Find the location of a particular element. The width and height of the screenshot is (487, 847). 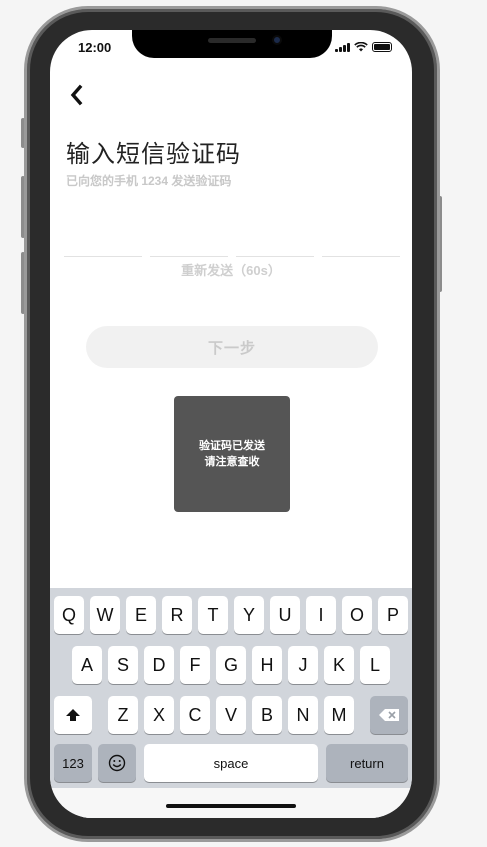

key-j: J is located at coordinates (303, 665).